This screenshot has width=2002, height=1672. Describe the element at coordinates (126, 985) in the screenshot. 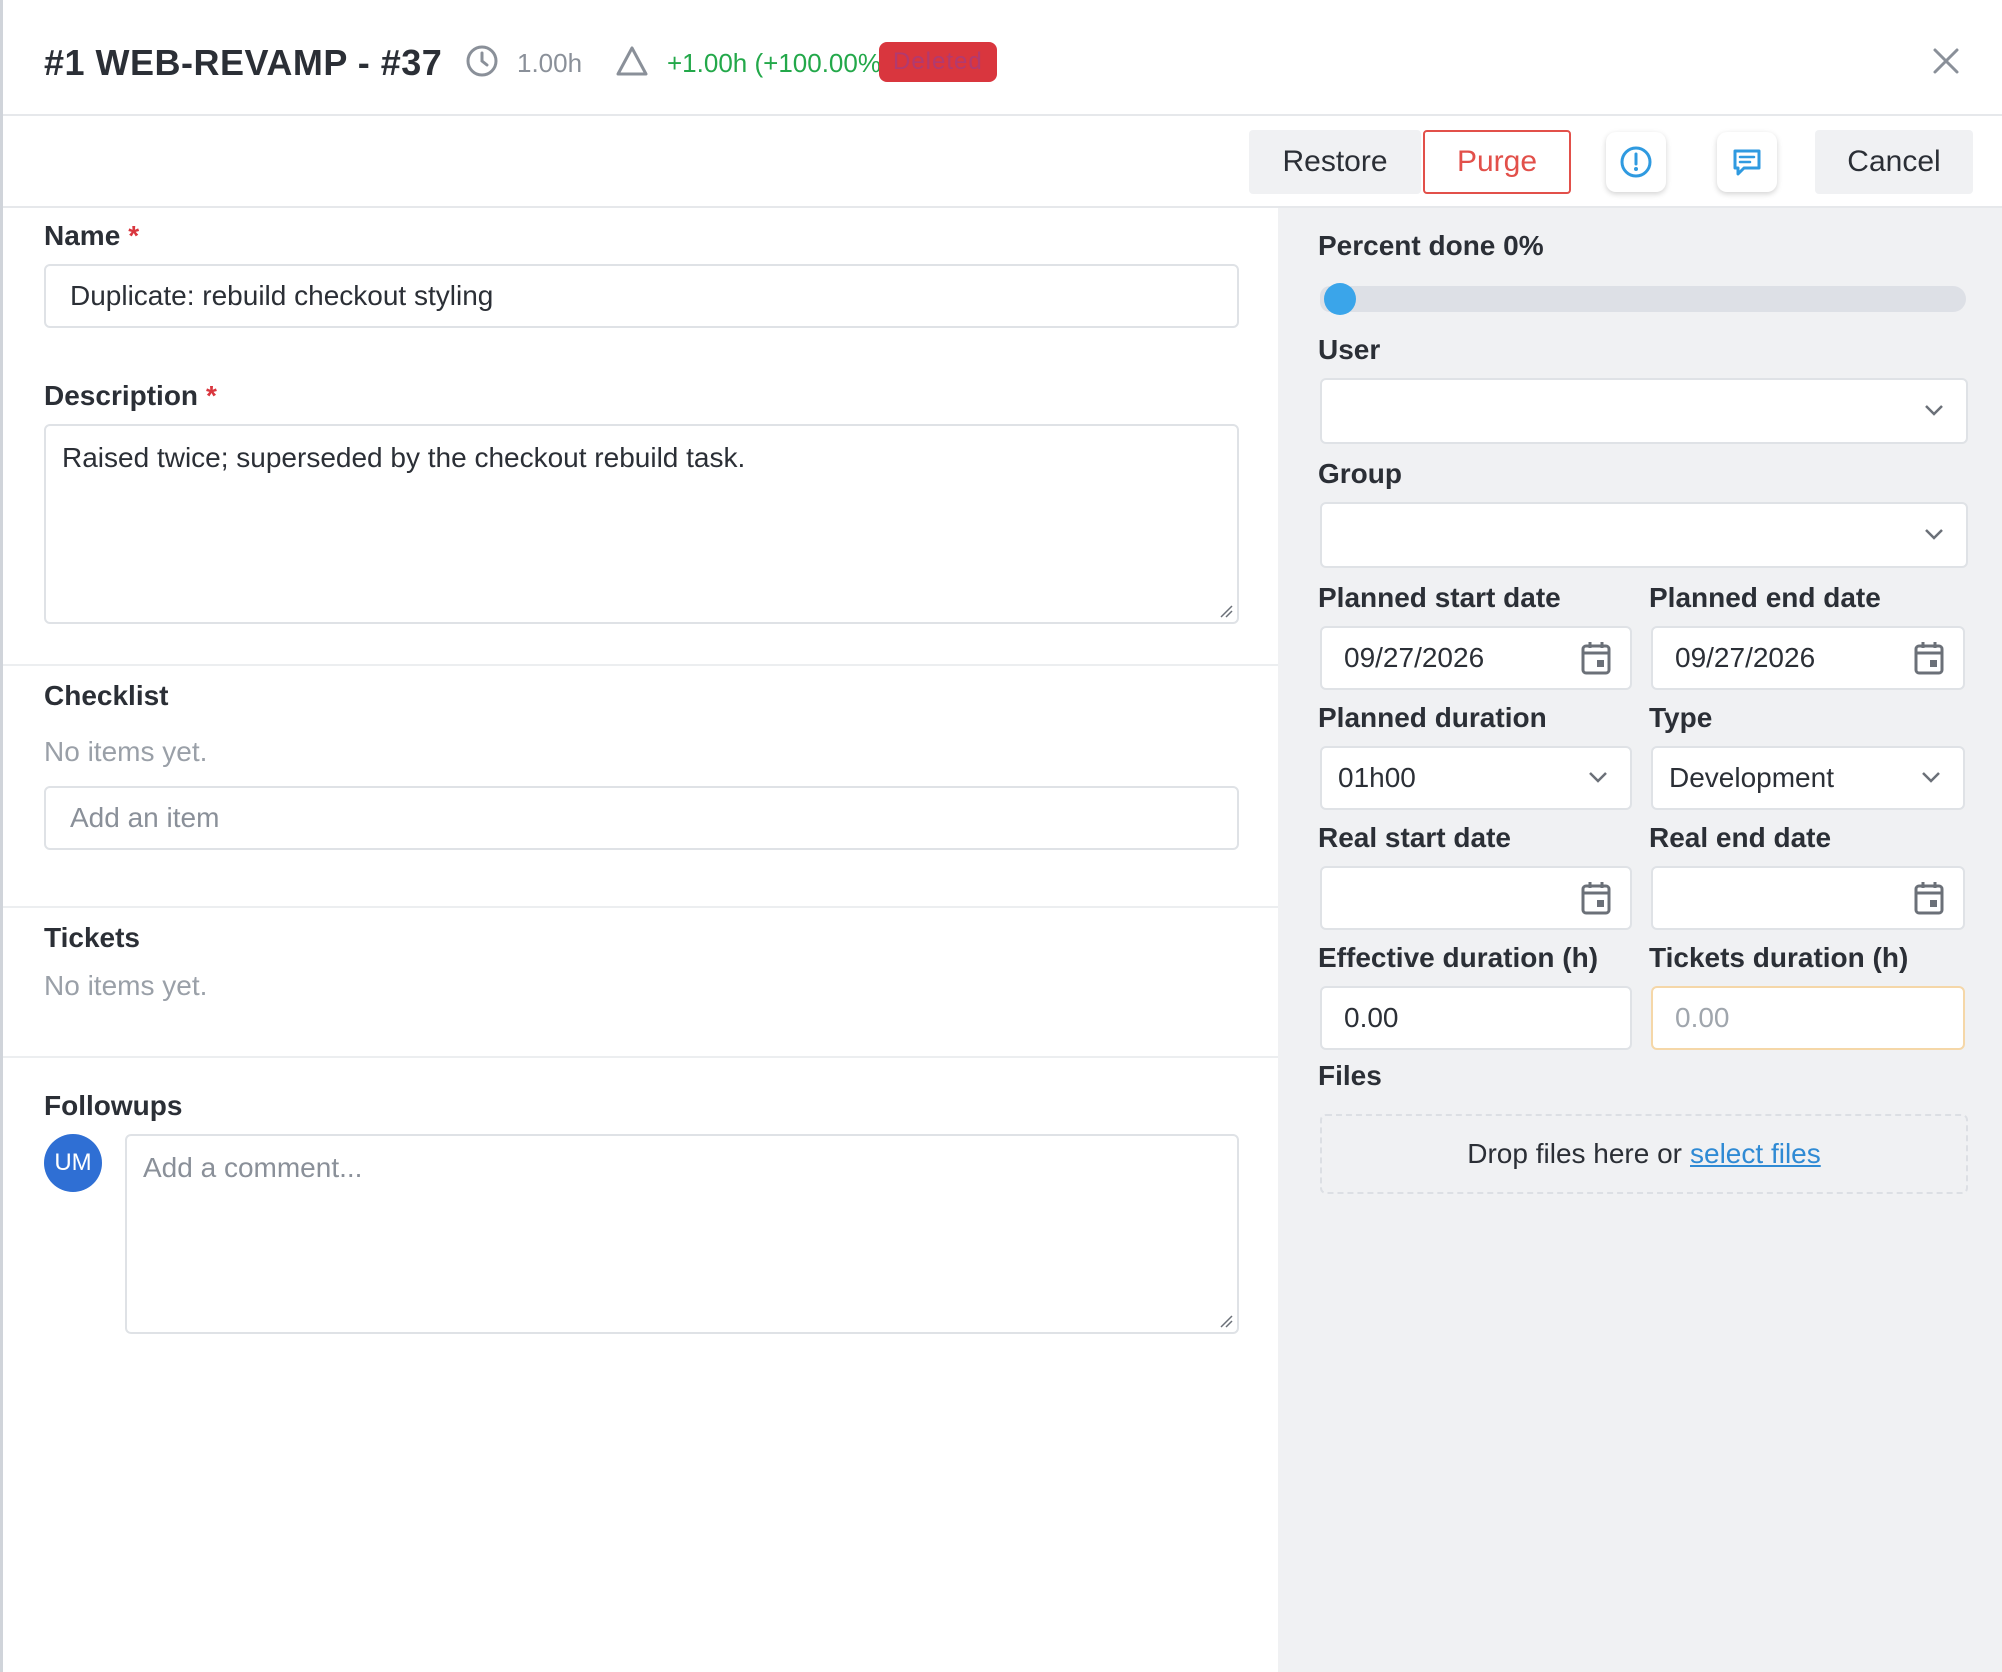

I see `tickets-empty-text: No items yet.` at that location.